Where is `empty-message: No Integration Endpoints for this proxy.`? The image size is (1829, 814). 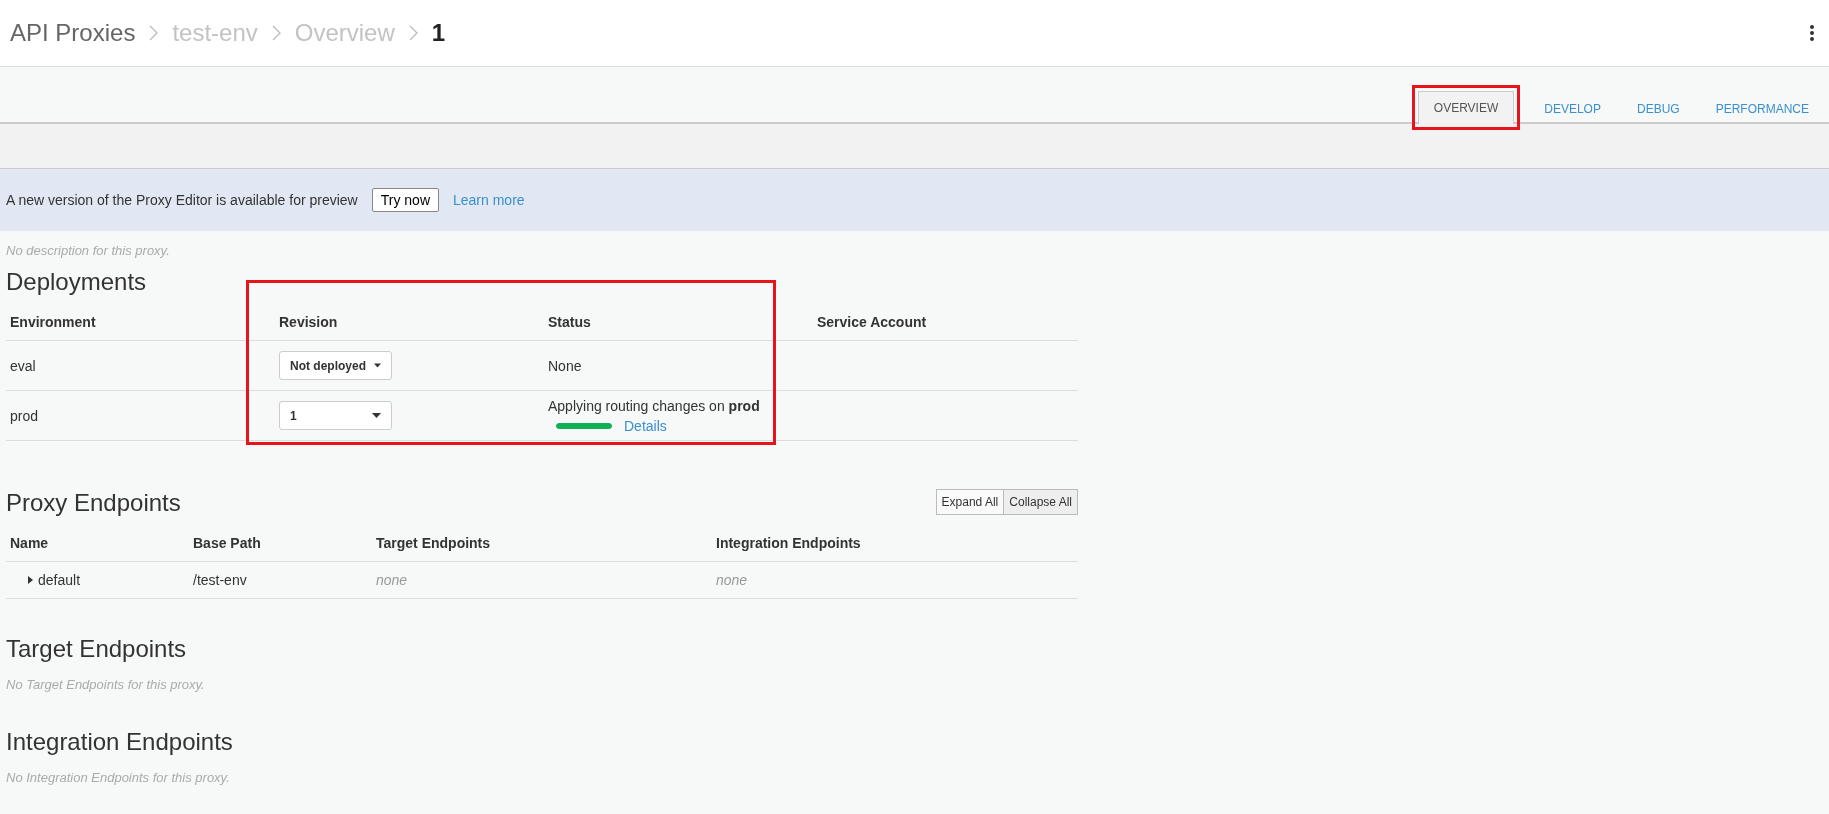 empty-message: No Integration Endpoints for this proxy. is located at coordinates (118, 777).